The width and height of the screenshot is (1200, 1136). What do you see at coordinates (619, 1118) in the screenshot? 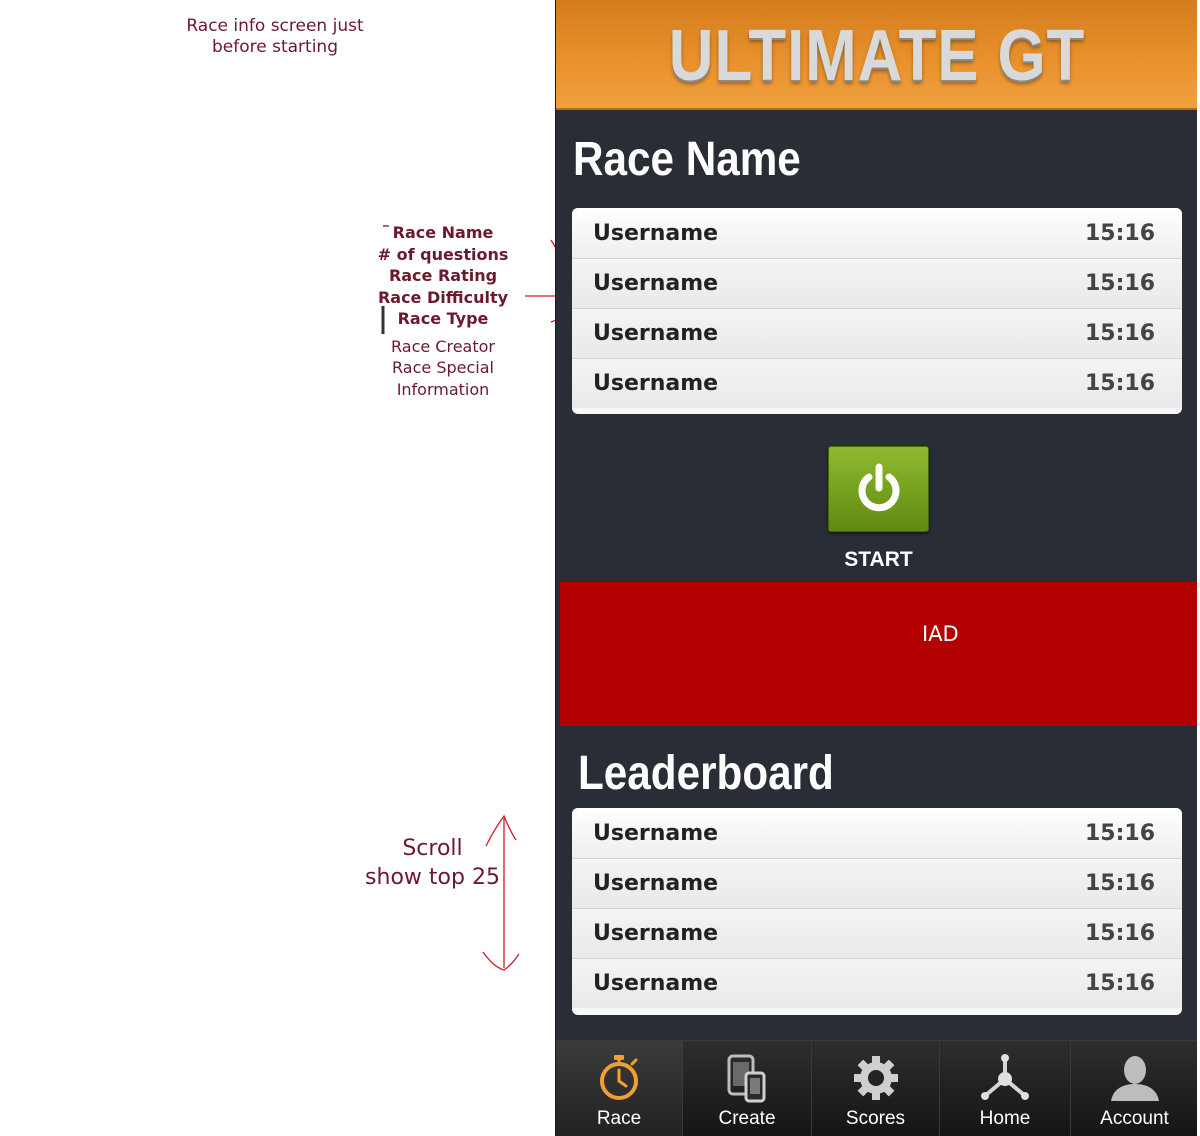
I see `tab-label: Race` at bounding box center [619, 1118].